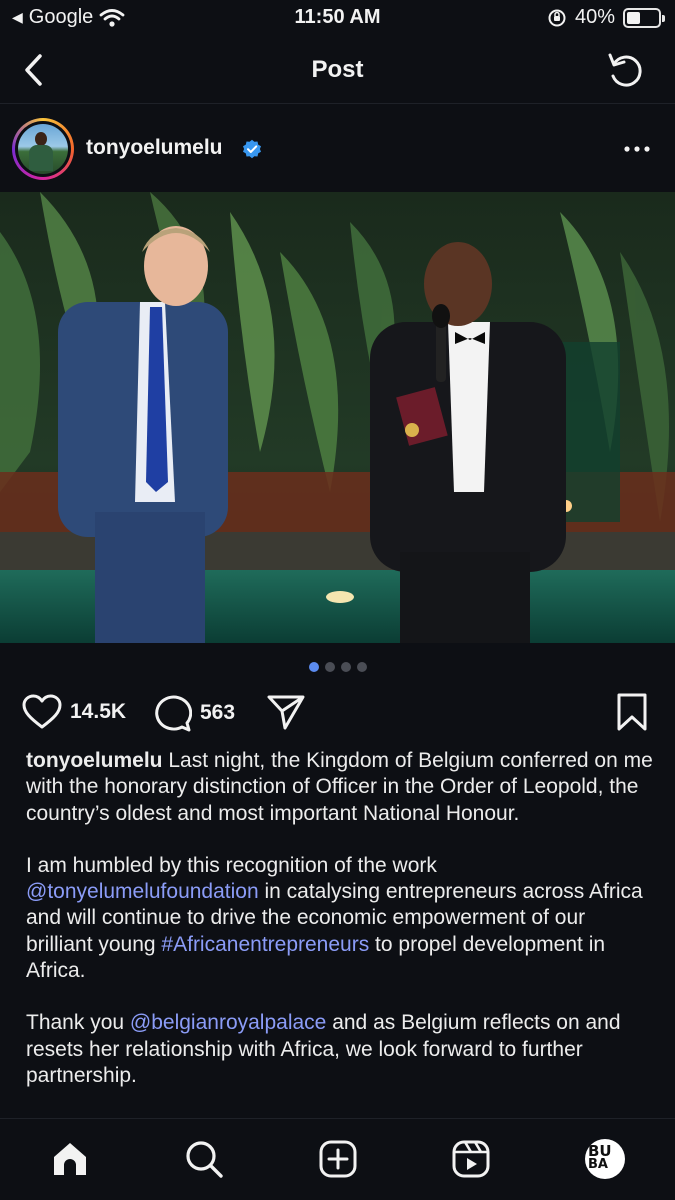 The image size is (675, 1200). I want to click on bottom-tab-bar: BU BA, so click(337, 1159).